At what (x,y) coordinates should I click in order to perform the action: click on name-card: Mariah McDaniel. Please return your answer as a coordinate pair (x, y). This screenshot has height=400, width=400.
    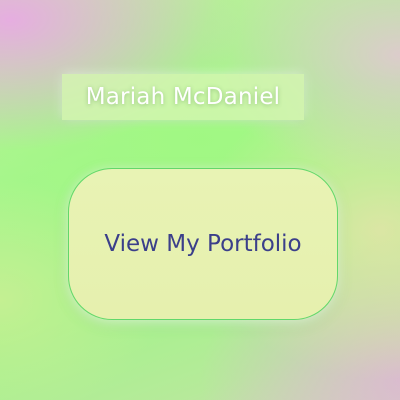
    Looking at the image, I should click on (183, 97).